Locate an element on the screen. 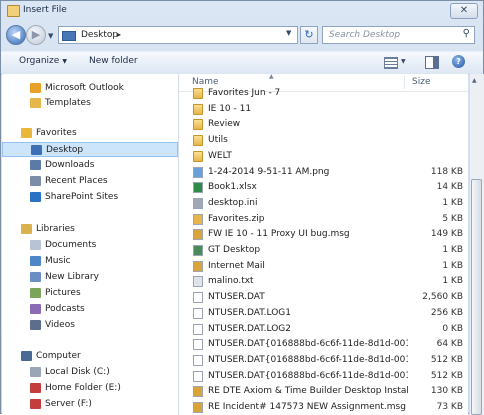 Image resolution: width=484 pixels, height=415 pixels. file-row: WELT is located at coordinates (323, 156).